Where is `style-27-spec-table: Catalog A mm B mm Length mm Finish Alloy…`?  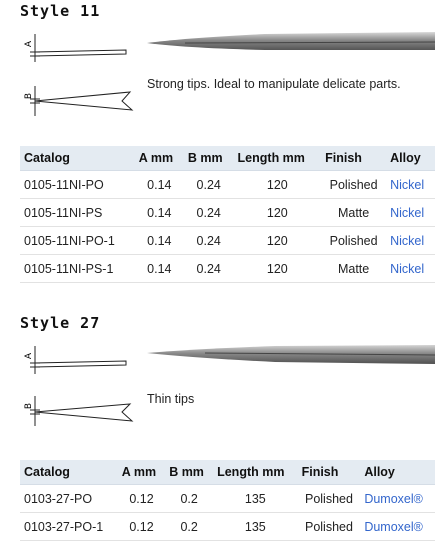 style-27-spec-table: Catalog A mm B mm Length mm Finish Alloy… is located at coordinates (227, 500).